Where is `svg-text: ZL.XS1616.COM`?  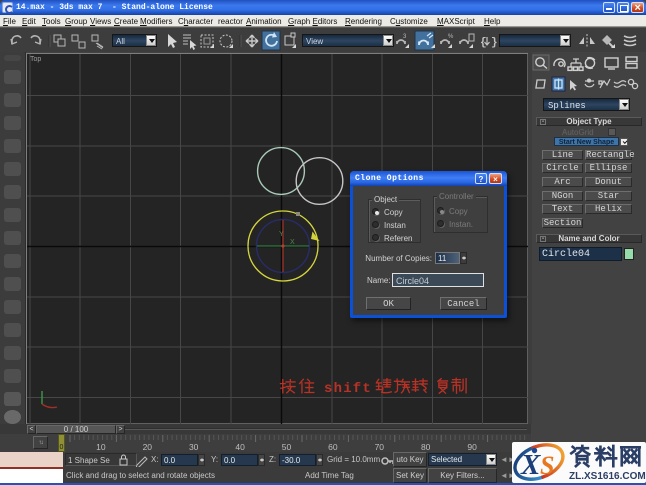 svg-text: ZL.XS1616.COM is located at coordinates (607, 476).